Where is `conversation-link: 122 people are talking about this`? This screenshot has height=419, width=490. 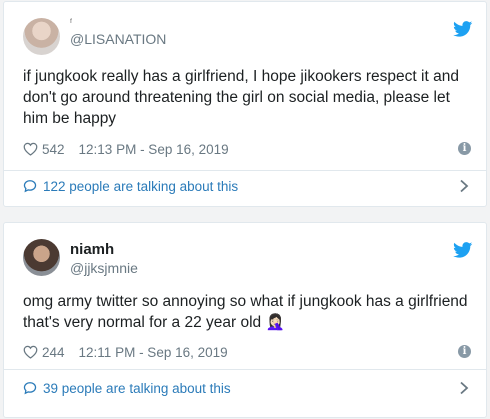 conversation-link: 122 people are talking about this is located at coordinates (248, 186).